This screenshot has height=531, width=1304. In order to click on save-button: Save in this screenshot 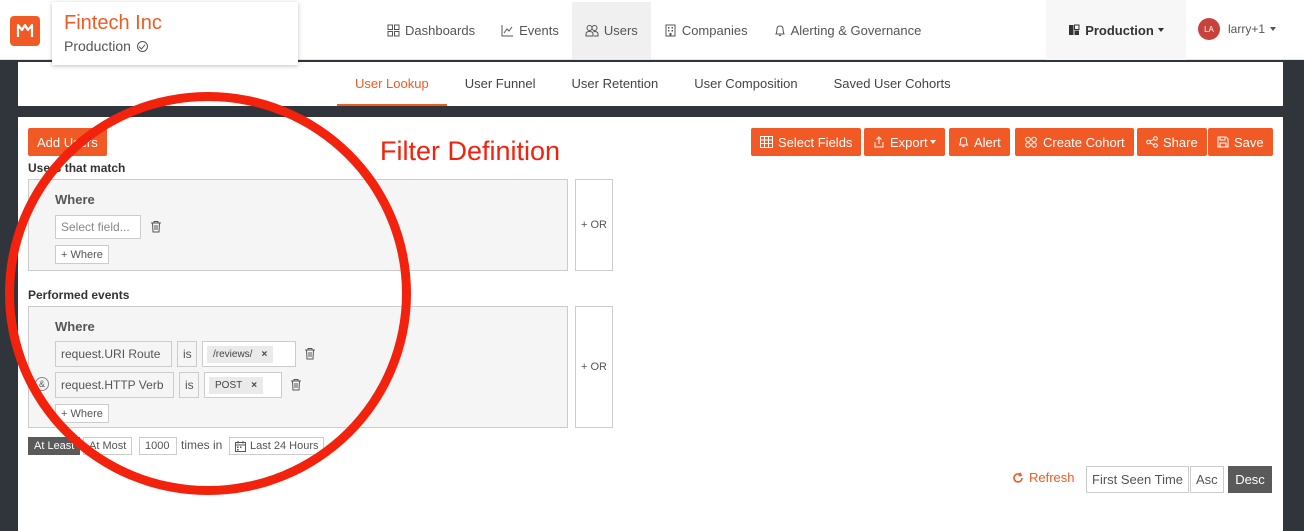, I will do `click(1240, 142)`.